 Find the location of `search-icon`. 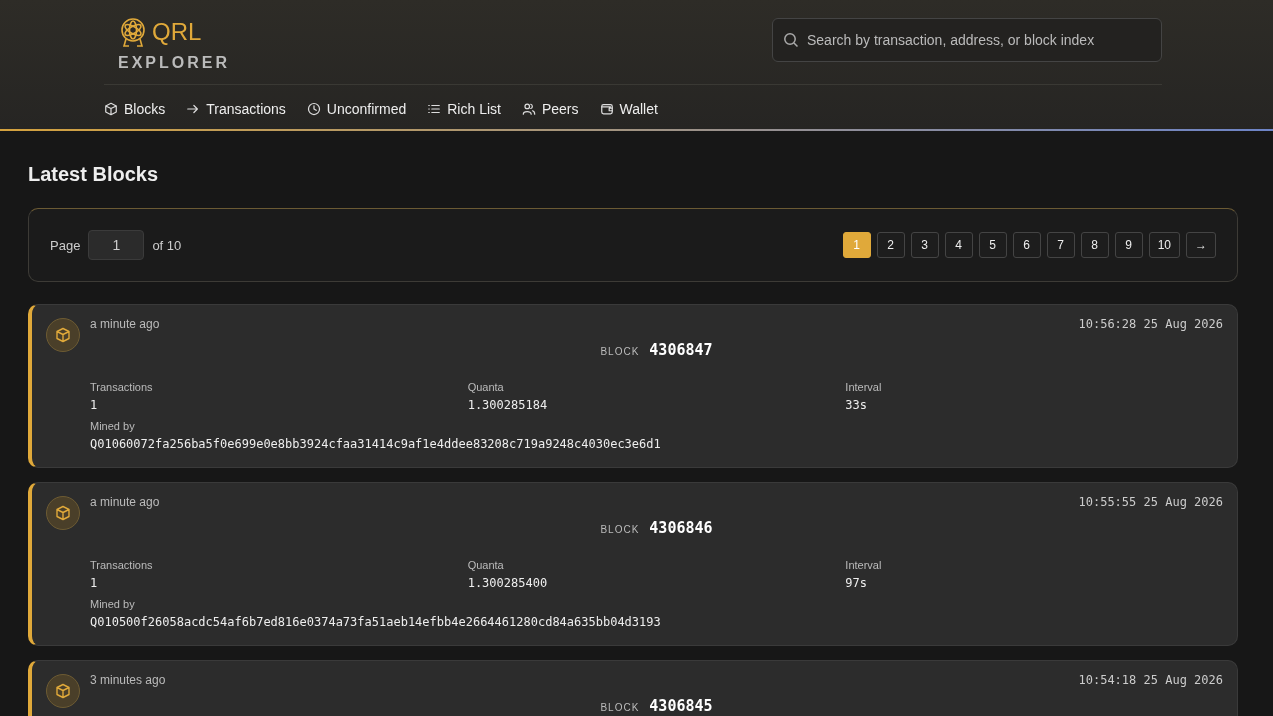

search-icon is located at coordinates (791, 40).